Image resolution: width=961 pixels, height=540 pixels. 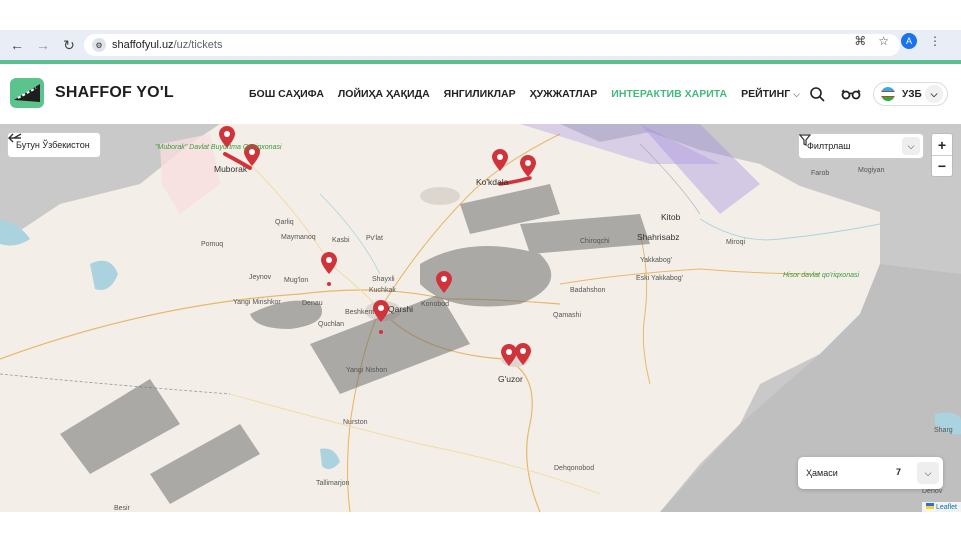 I want to click on logo-icon, so click(x=27, y=93).